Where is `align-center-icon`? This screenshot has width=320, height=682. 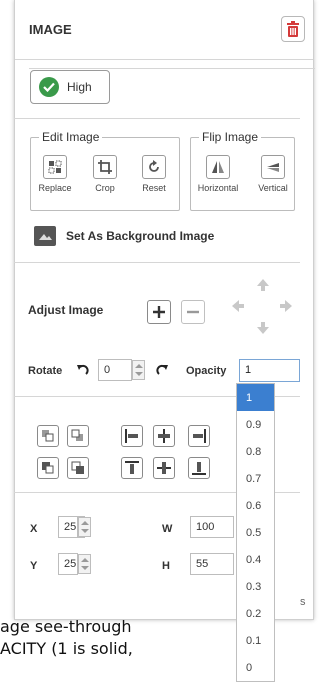 align-center-icon is located at coordinates (164, 436).